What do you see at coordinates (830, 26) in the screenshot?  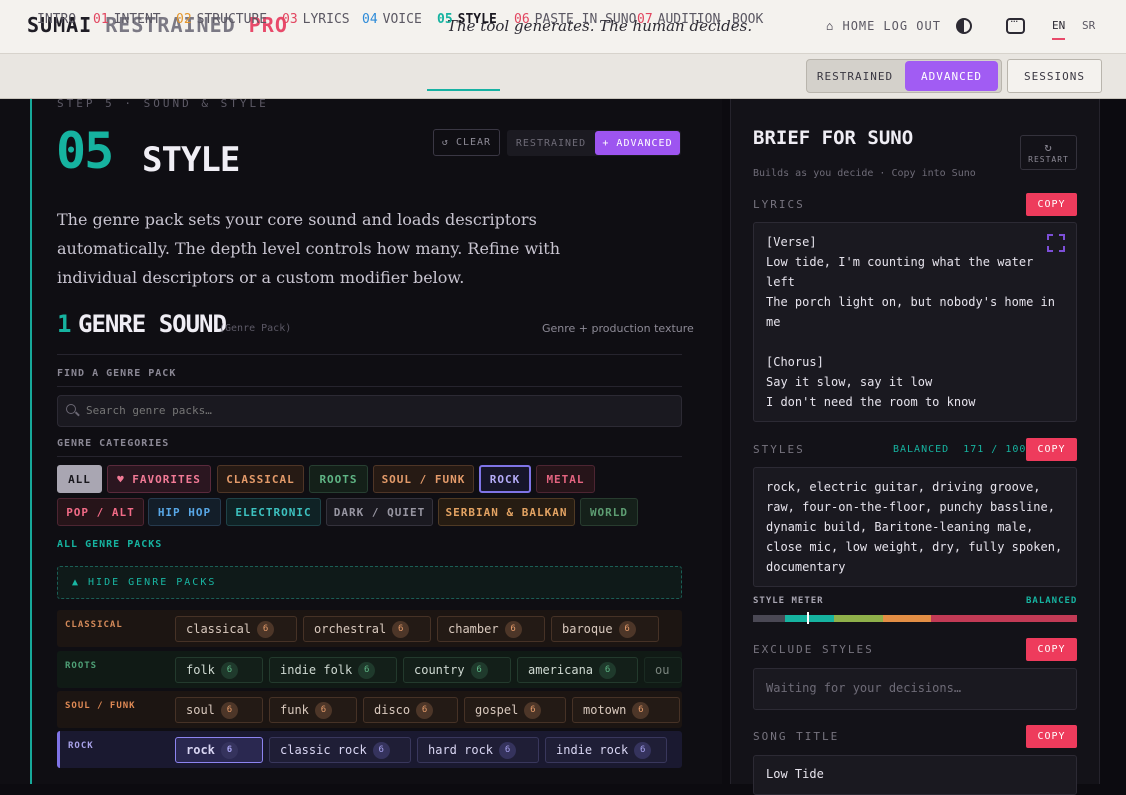 I see `home-icon: ⌂` at bounding box center [830, 26].